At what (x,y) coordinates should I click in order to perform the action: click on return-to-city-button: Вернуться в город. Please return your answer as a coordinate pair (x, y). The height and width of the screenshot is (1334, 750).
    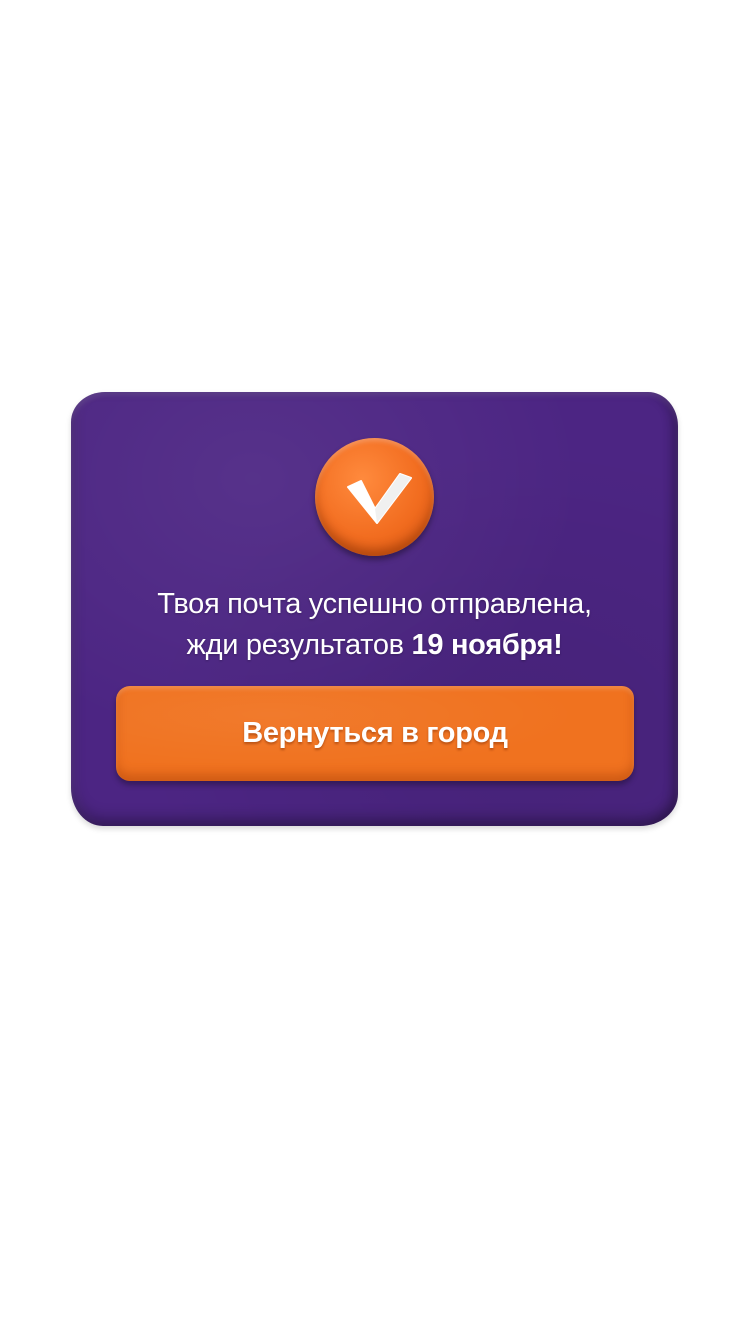
    Looking at the image, I should click on (375, 733).